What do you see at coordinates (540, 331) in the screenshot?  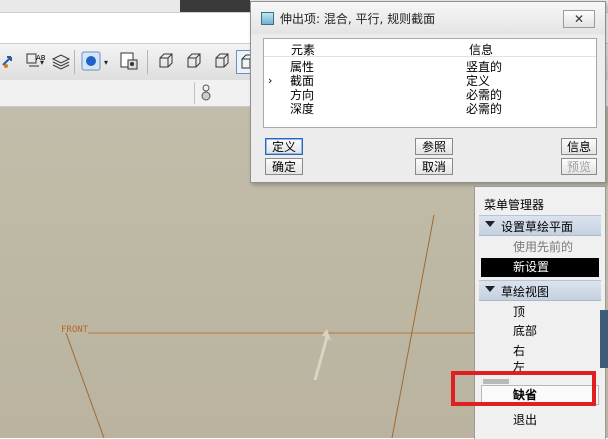 I see `menu-item-bottom: 底部` at bounding box center [540, 331].